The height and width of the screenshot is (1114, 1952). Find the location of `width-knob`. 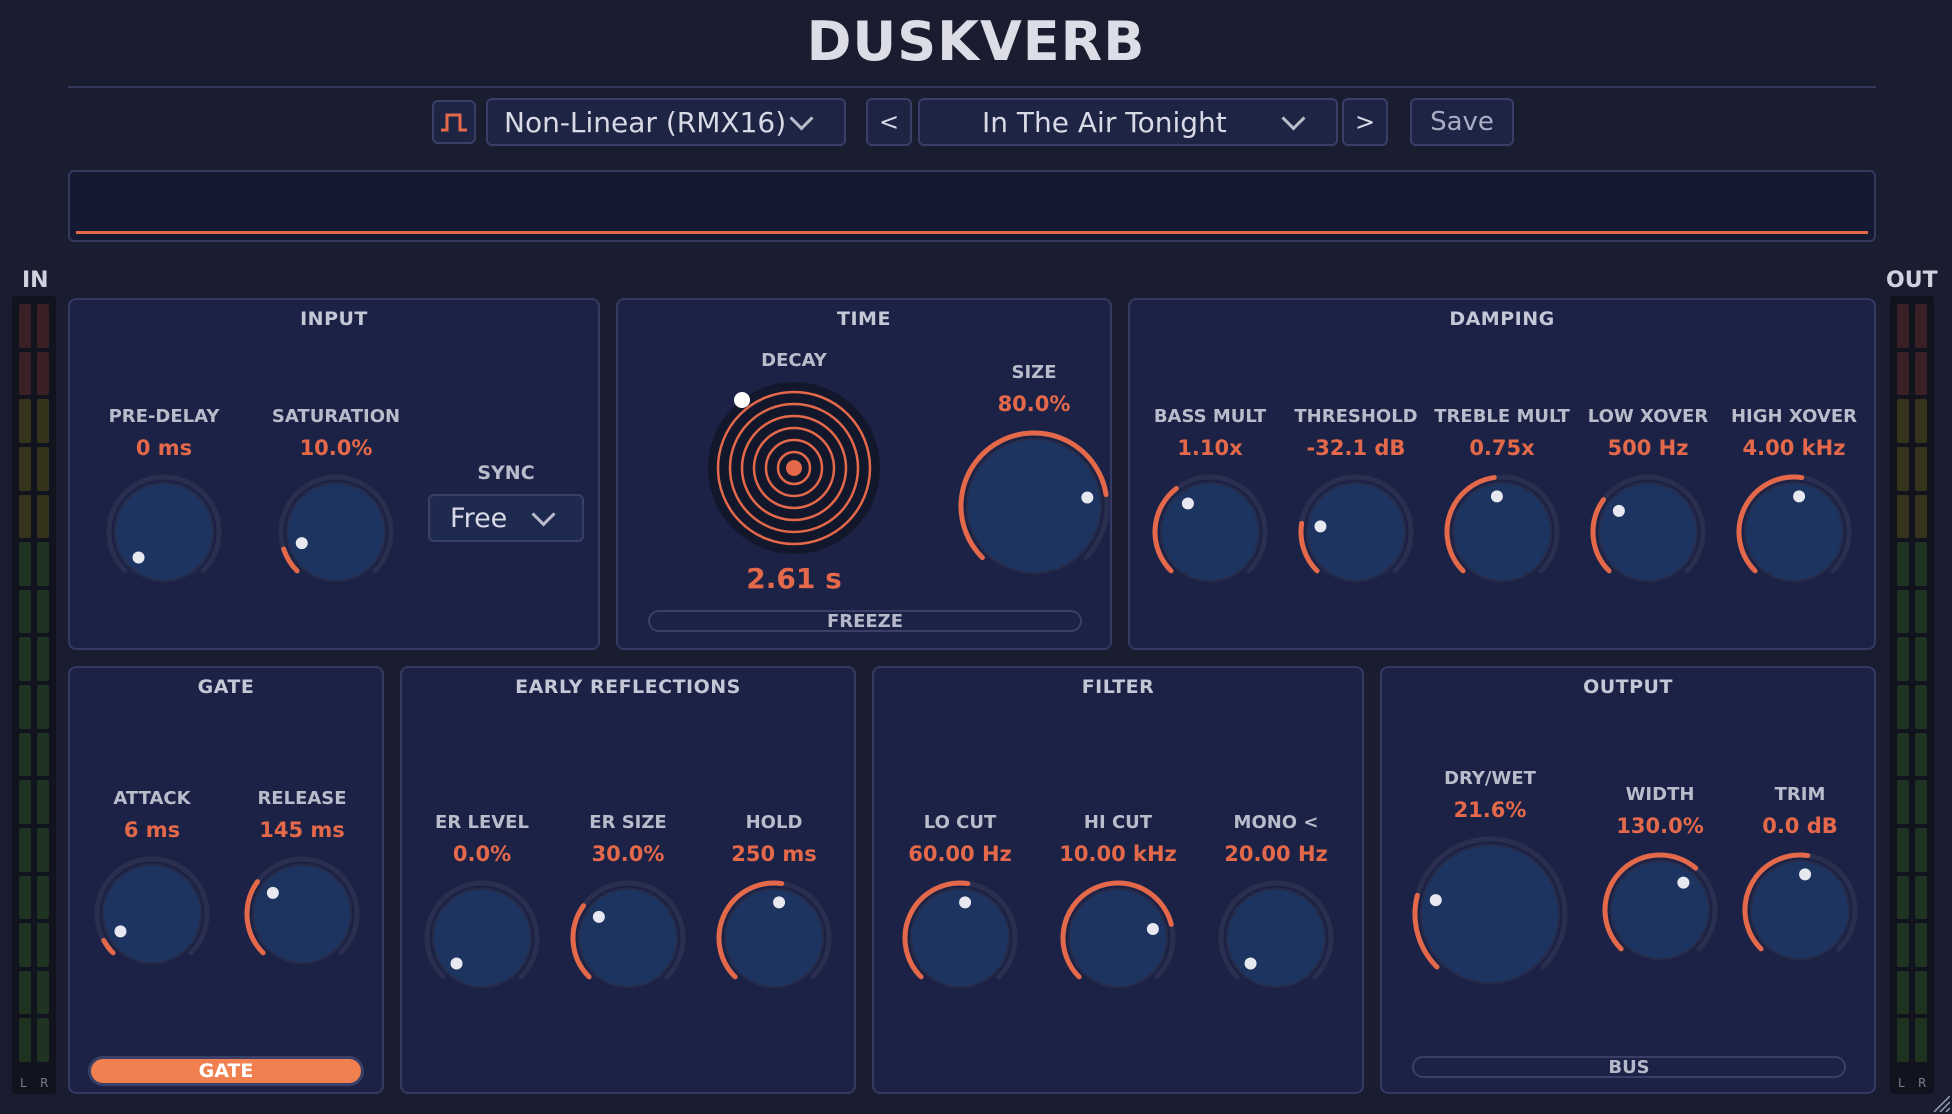

width-knob is located at coordinates (1660, 910).